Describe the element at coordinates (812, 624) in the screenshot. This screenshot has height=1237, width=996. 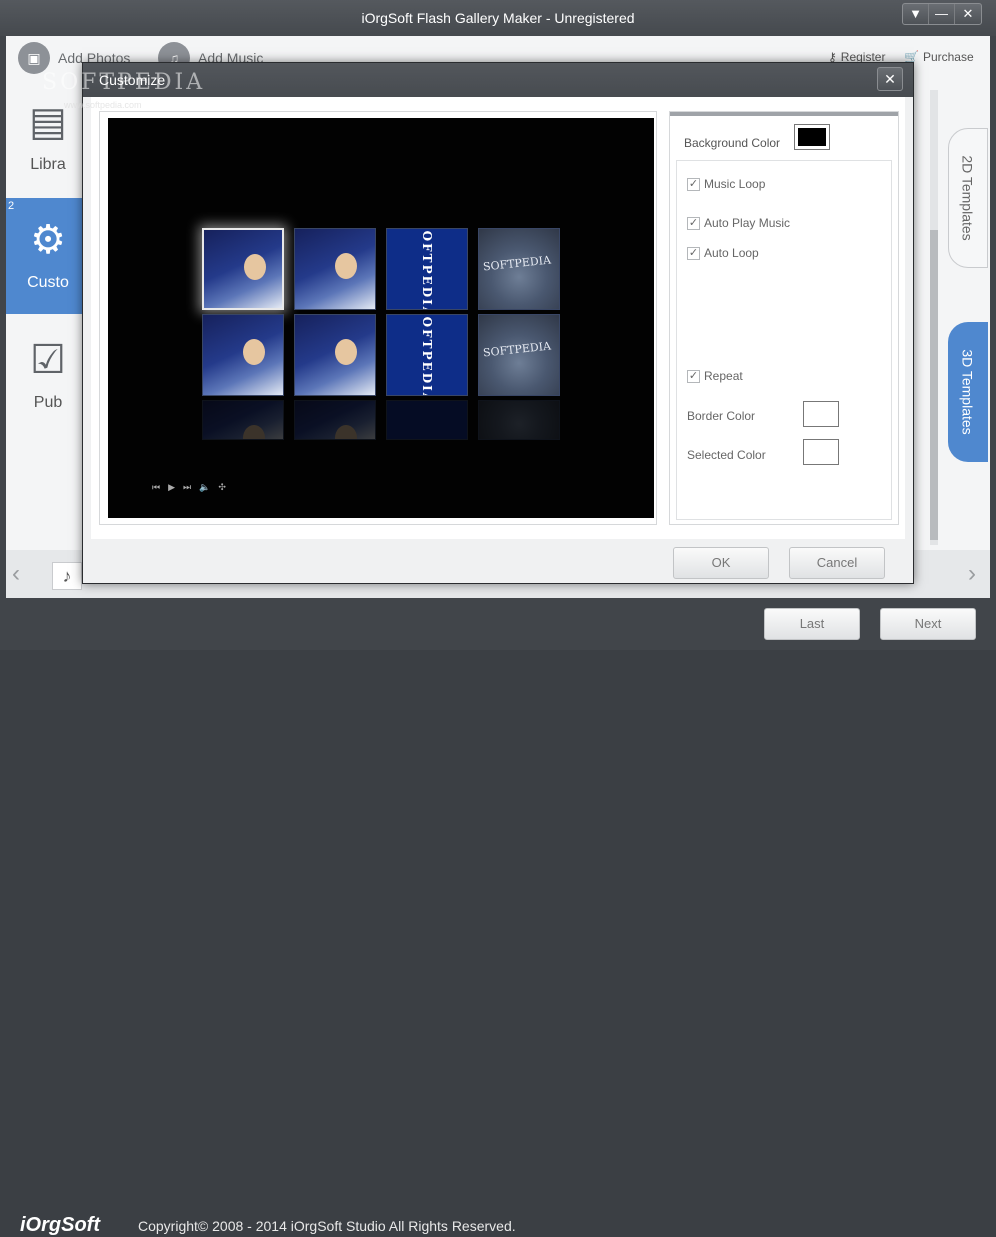
I see `last-button: Last` at that location.